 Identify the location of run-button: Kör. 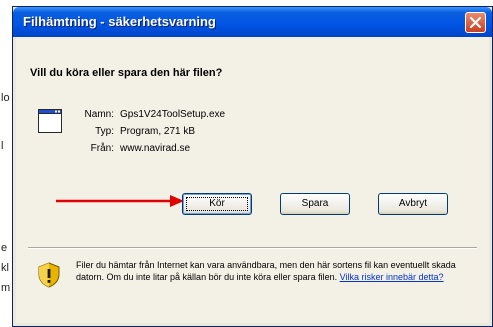
(217, 204).